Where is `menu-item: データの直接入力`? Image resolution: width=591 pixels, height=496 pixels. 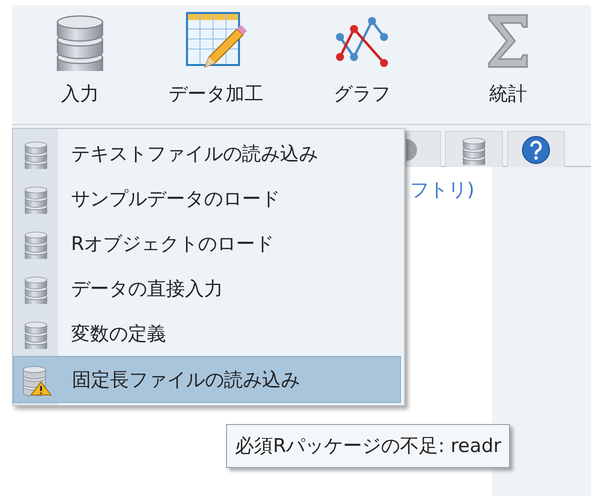
menu-item: データの直接入力 is located at coordinates (208, 288).